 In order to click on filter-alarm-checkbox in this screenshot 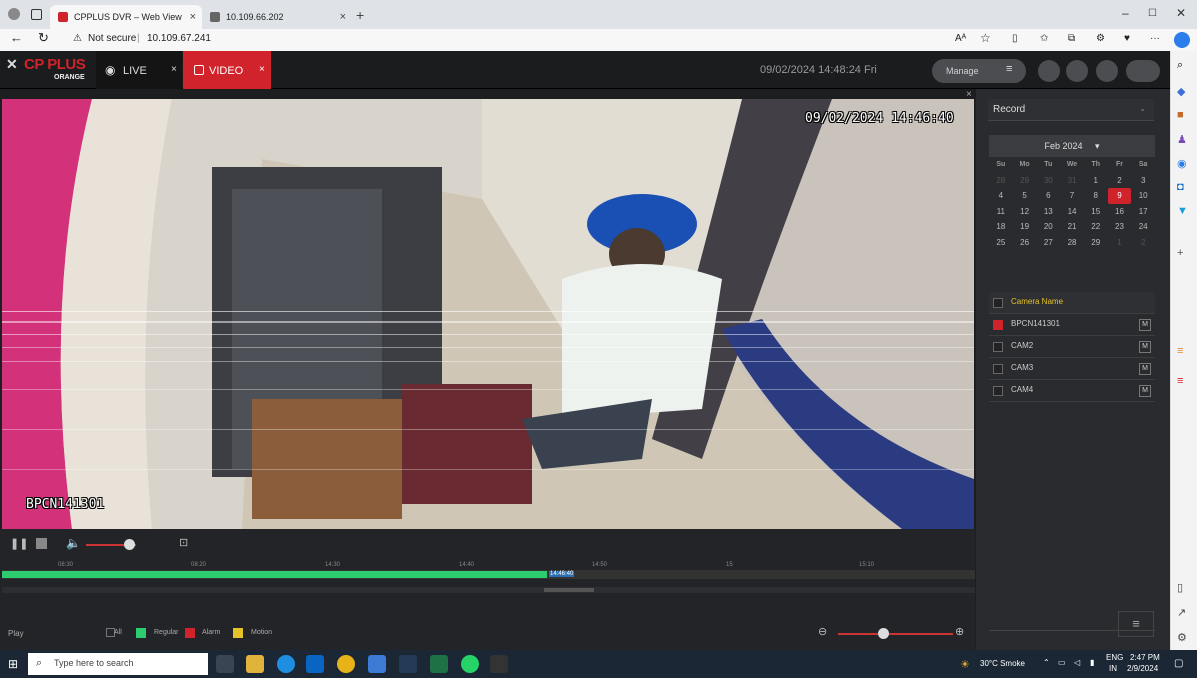, I will do `click(190, 633)`.